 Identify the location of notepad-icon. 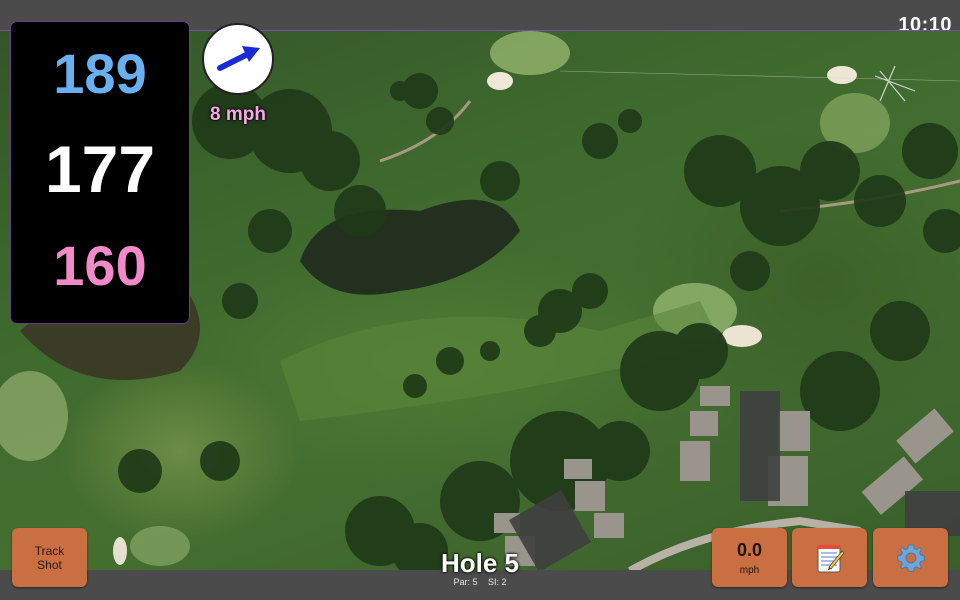
(830, 558).